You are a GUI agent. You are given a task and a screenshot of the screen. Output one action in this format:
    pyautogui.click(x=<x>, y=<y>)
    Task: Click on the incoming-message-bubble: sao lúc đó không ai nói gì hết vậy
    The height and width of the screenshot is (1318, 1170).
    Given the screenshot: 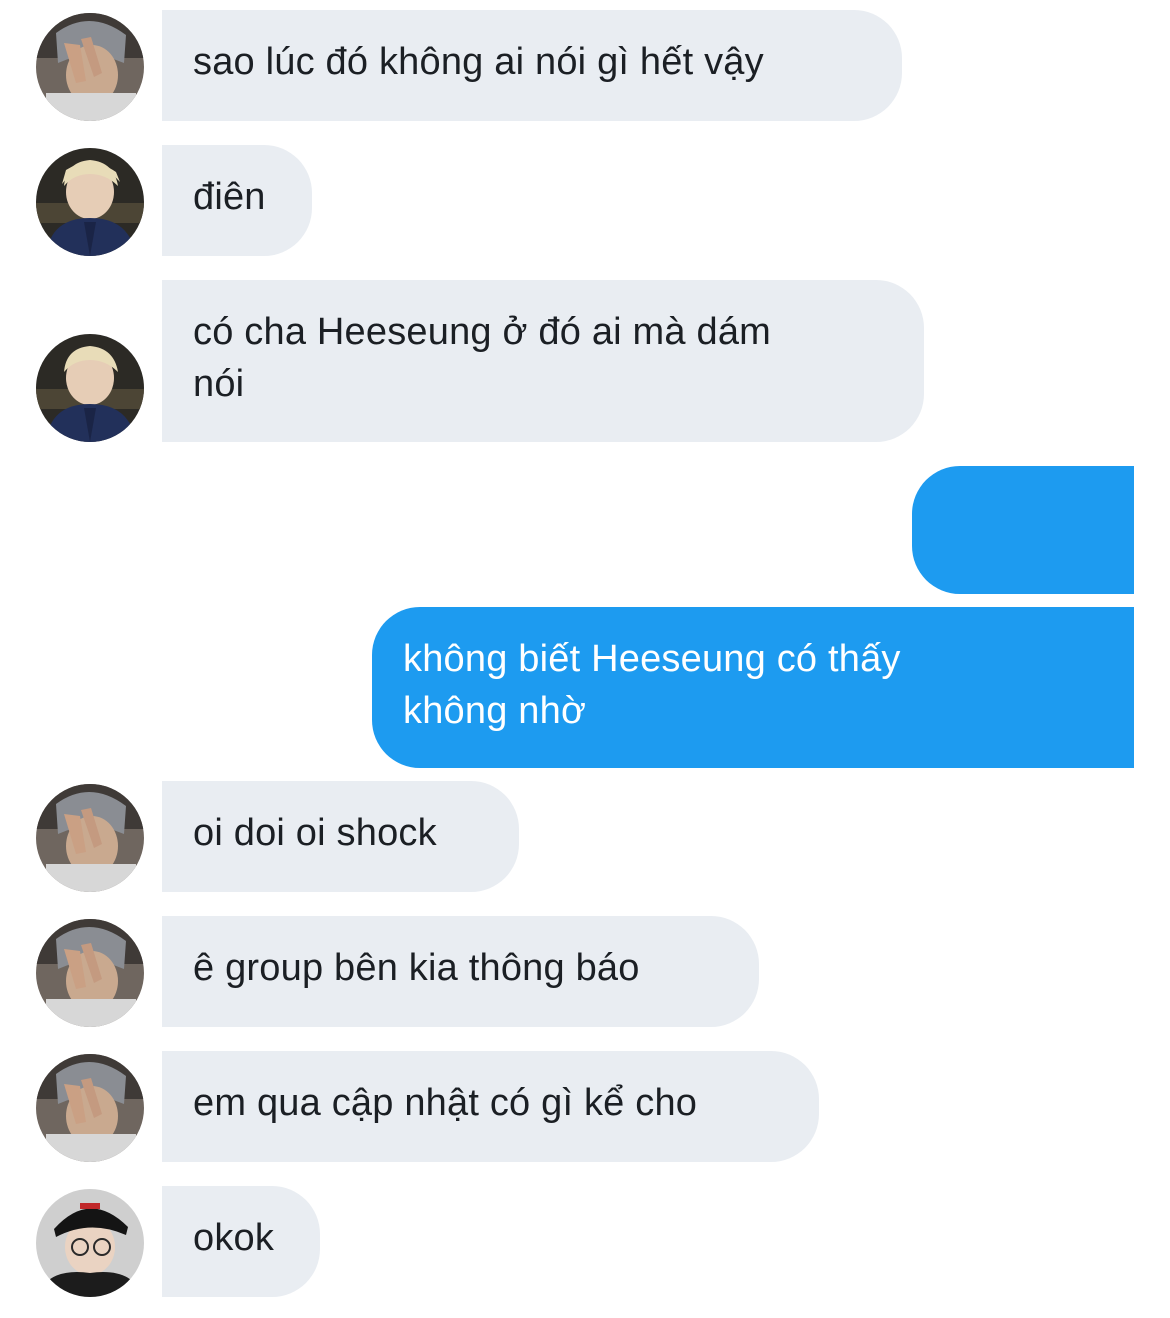 What is the action you would take?
    pyautogui.click(x=532, y=65)
    